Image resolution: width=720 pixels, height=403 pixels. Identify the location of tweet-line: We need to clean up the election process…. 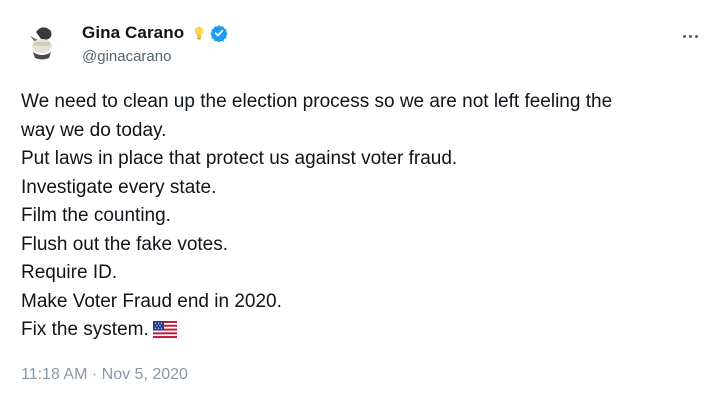
(317, 101).